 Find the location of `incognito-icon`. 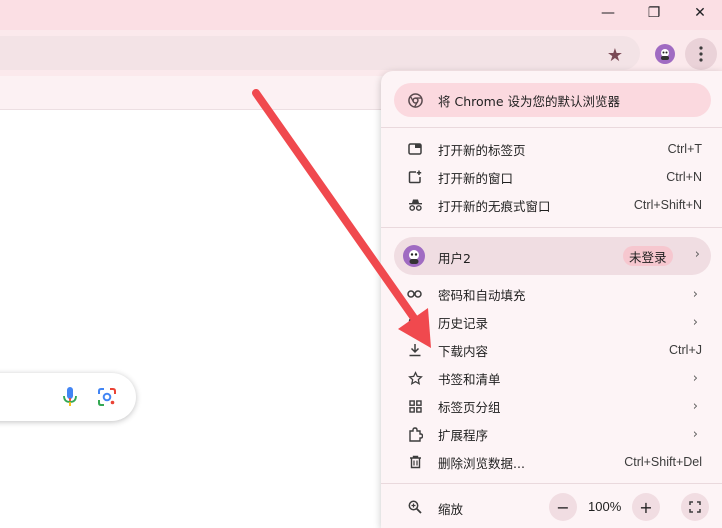

incognito-icon is located at coordinates (415, 205).